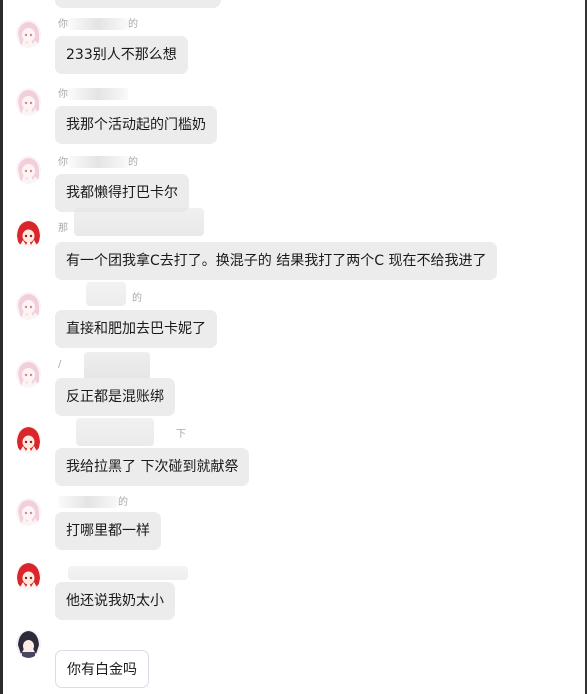 The height and width of the screenshot is (694, 587). I want to click on message-text: 我那个活动起的门槛奶, so click(136, 125).